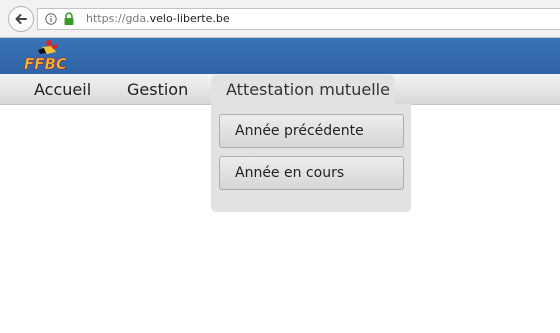 The width and height of the screenshot is (560, 333). Describe the element at coordinates (157, 89) in the screenshot. I see `nav-item-gestion: Gestion` at that location.